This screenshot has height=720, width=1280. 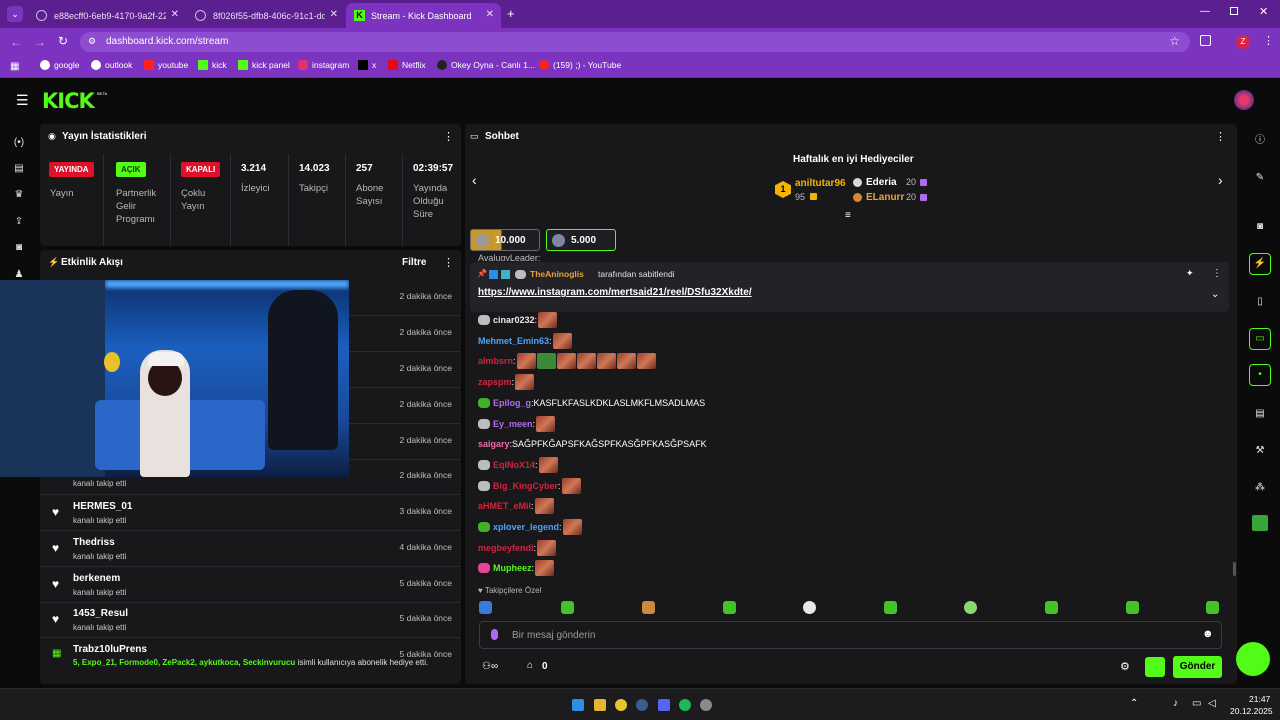 I want to click on chat-username: EqlNoX14, so click(x=514, y=465).